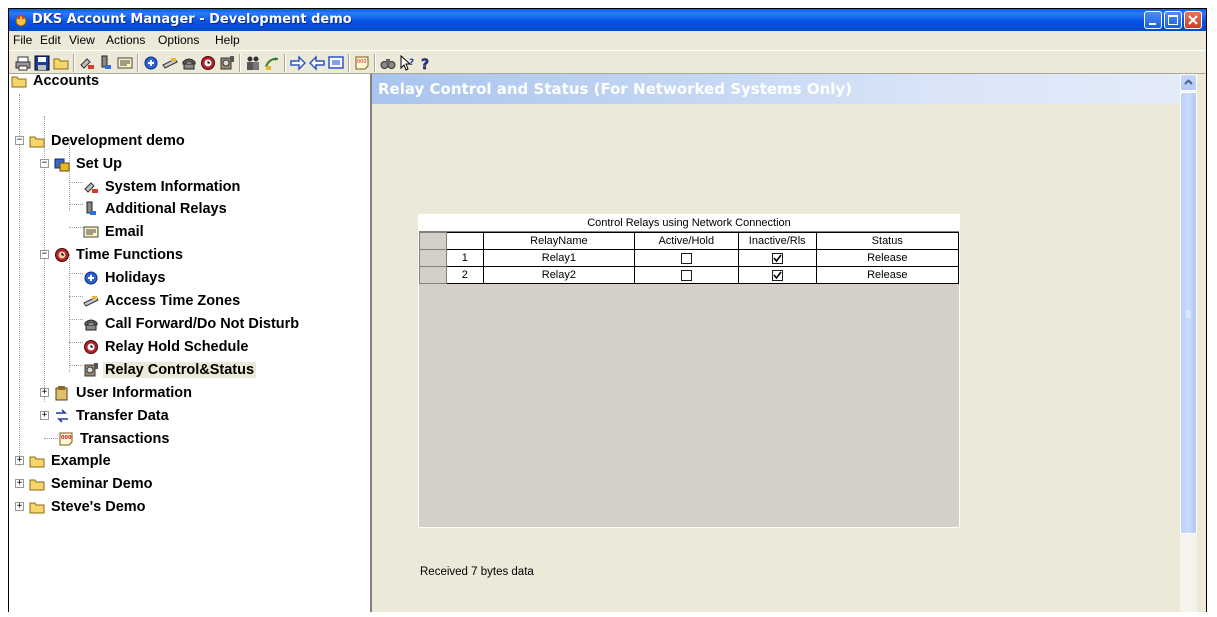  Describe the element at coordinates (108, 141) in the screenshot. I see `tree-node-development-demo: Development demo` at that location.